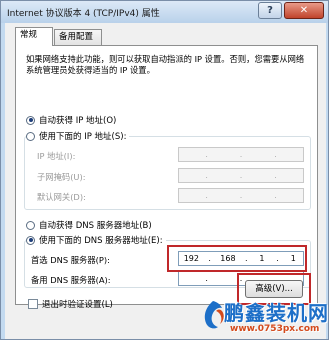 The width and height of the screenshot is (329, 340). I want to click on alternate-dns-label: 备用 DNS 服务器(A):, so click(71, 280).